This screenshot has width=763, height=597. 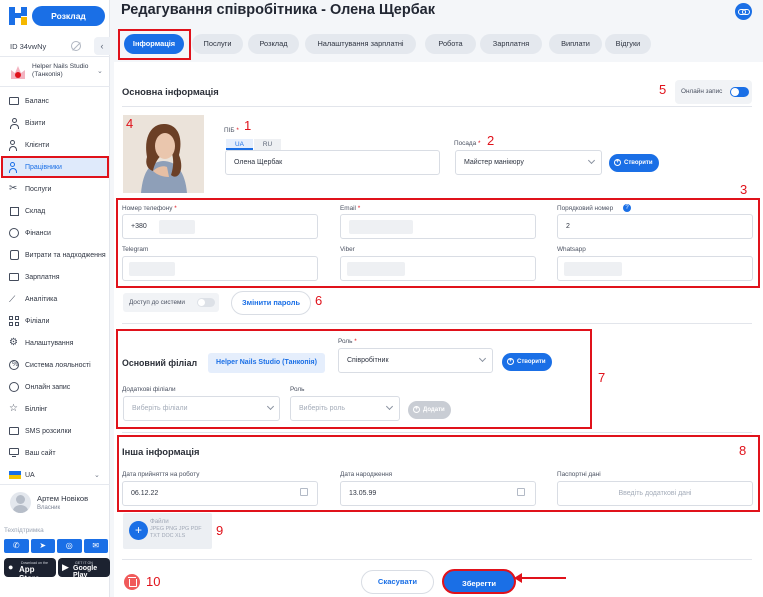 I want to click on sidebar-item-label: Візити, so click(x=35, y=123).